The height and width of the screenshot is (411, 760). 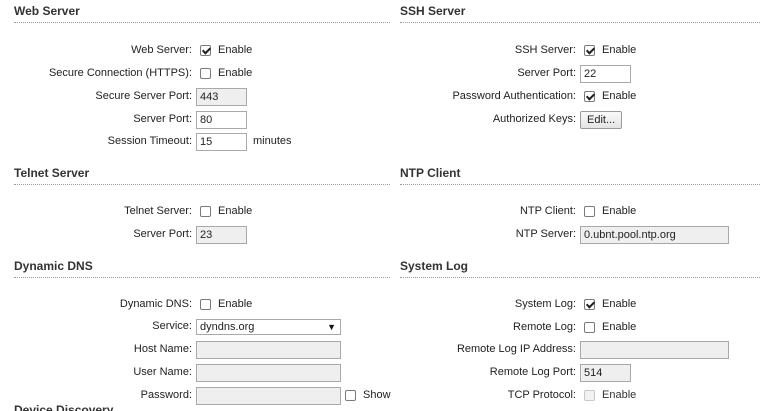 What do you see at coordinates (532, 372) in the screenshot?
I see `remote-log-port-label: Remote Log Port:` at bounding box center [532, 372].